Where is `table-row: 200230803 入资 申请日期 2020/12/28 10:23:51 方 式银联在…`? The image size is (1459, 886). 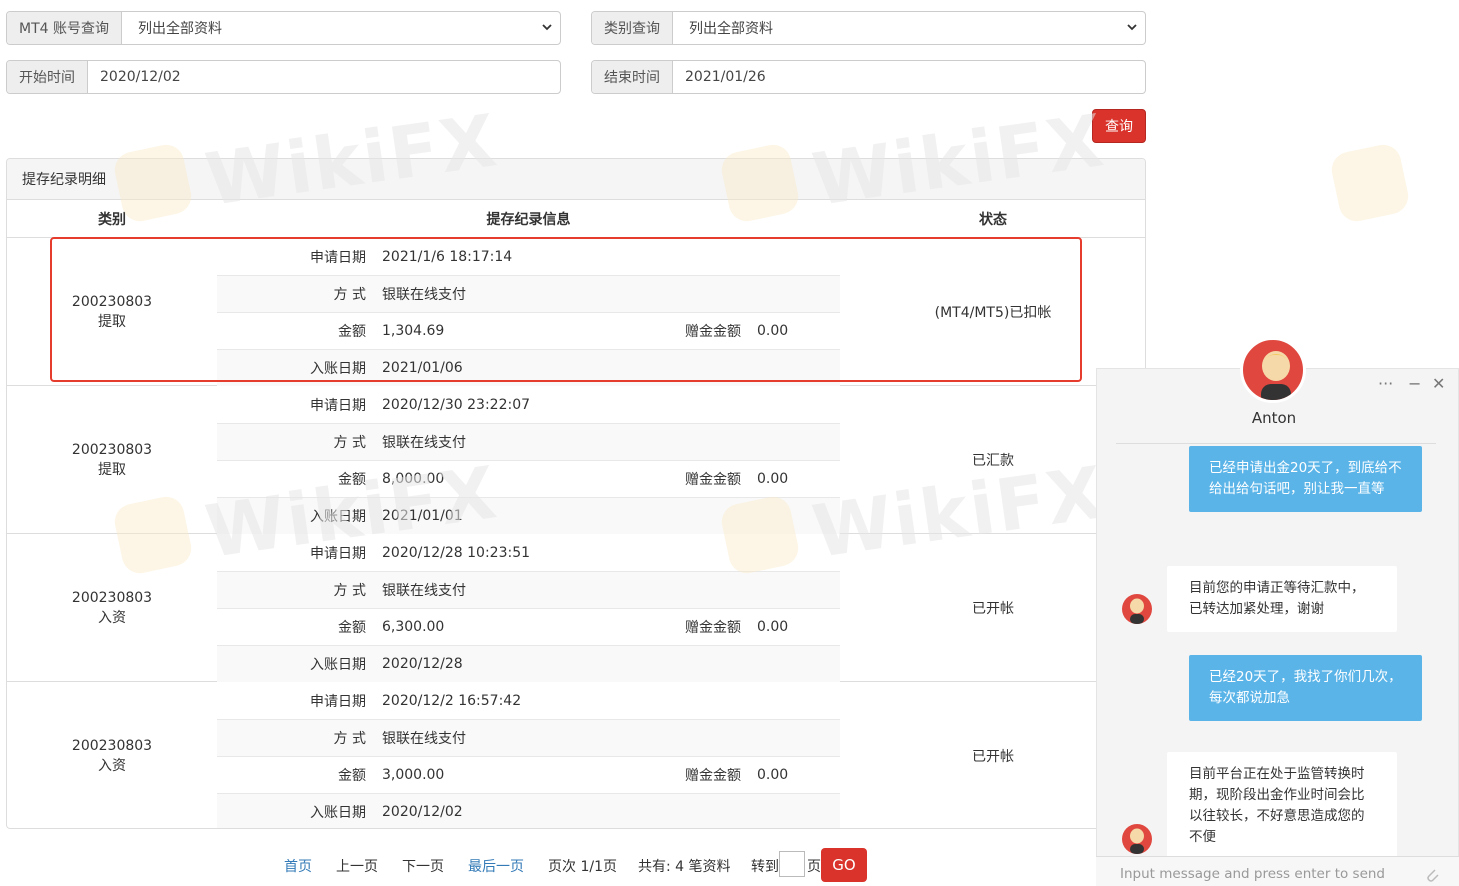 table-row: 200230803 入资 申请日期 2020/12/28 10:23:51 方 式银联在… is located at coordinates (576, 608).